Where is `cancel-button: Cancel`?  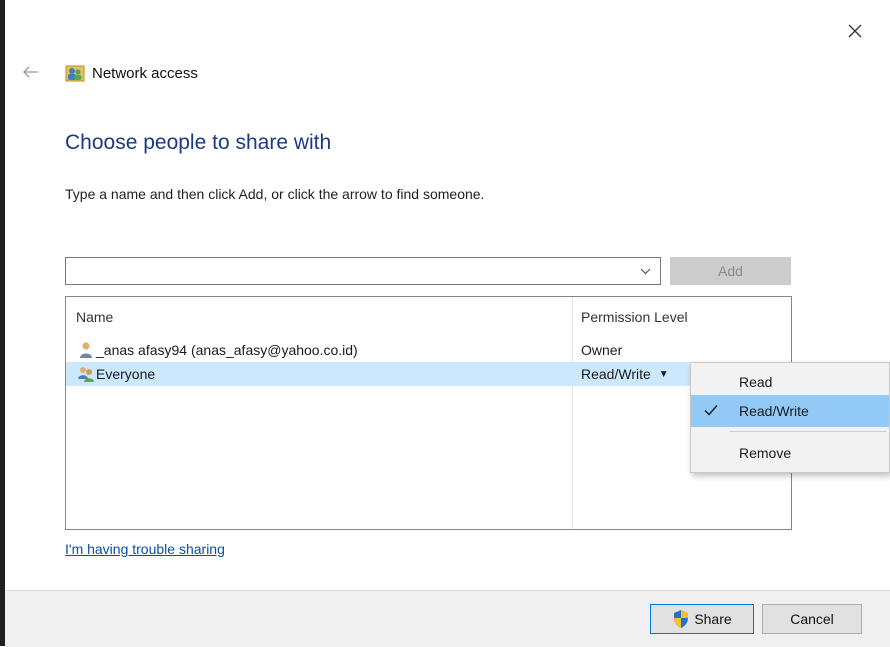 cancel-button: Cancel is located at coordinates (812, 619).